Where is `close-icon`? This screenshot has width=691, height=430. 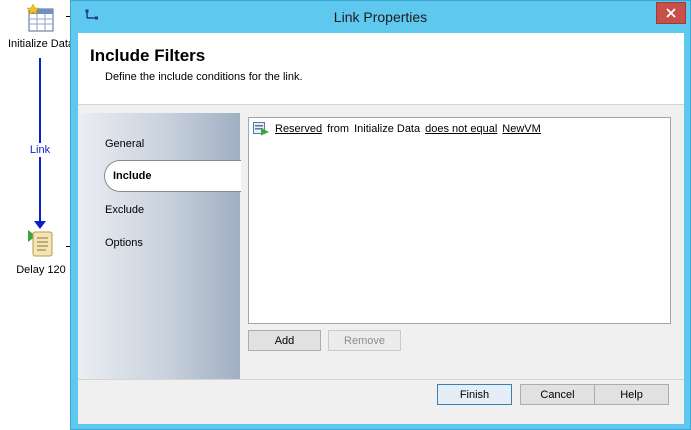 close-icon is located at coordinates (671, 13).